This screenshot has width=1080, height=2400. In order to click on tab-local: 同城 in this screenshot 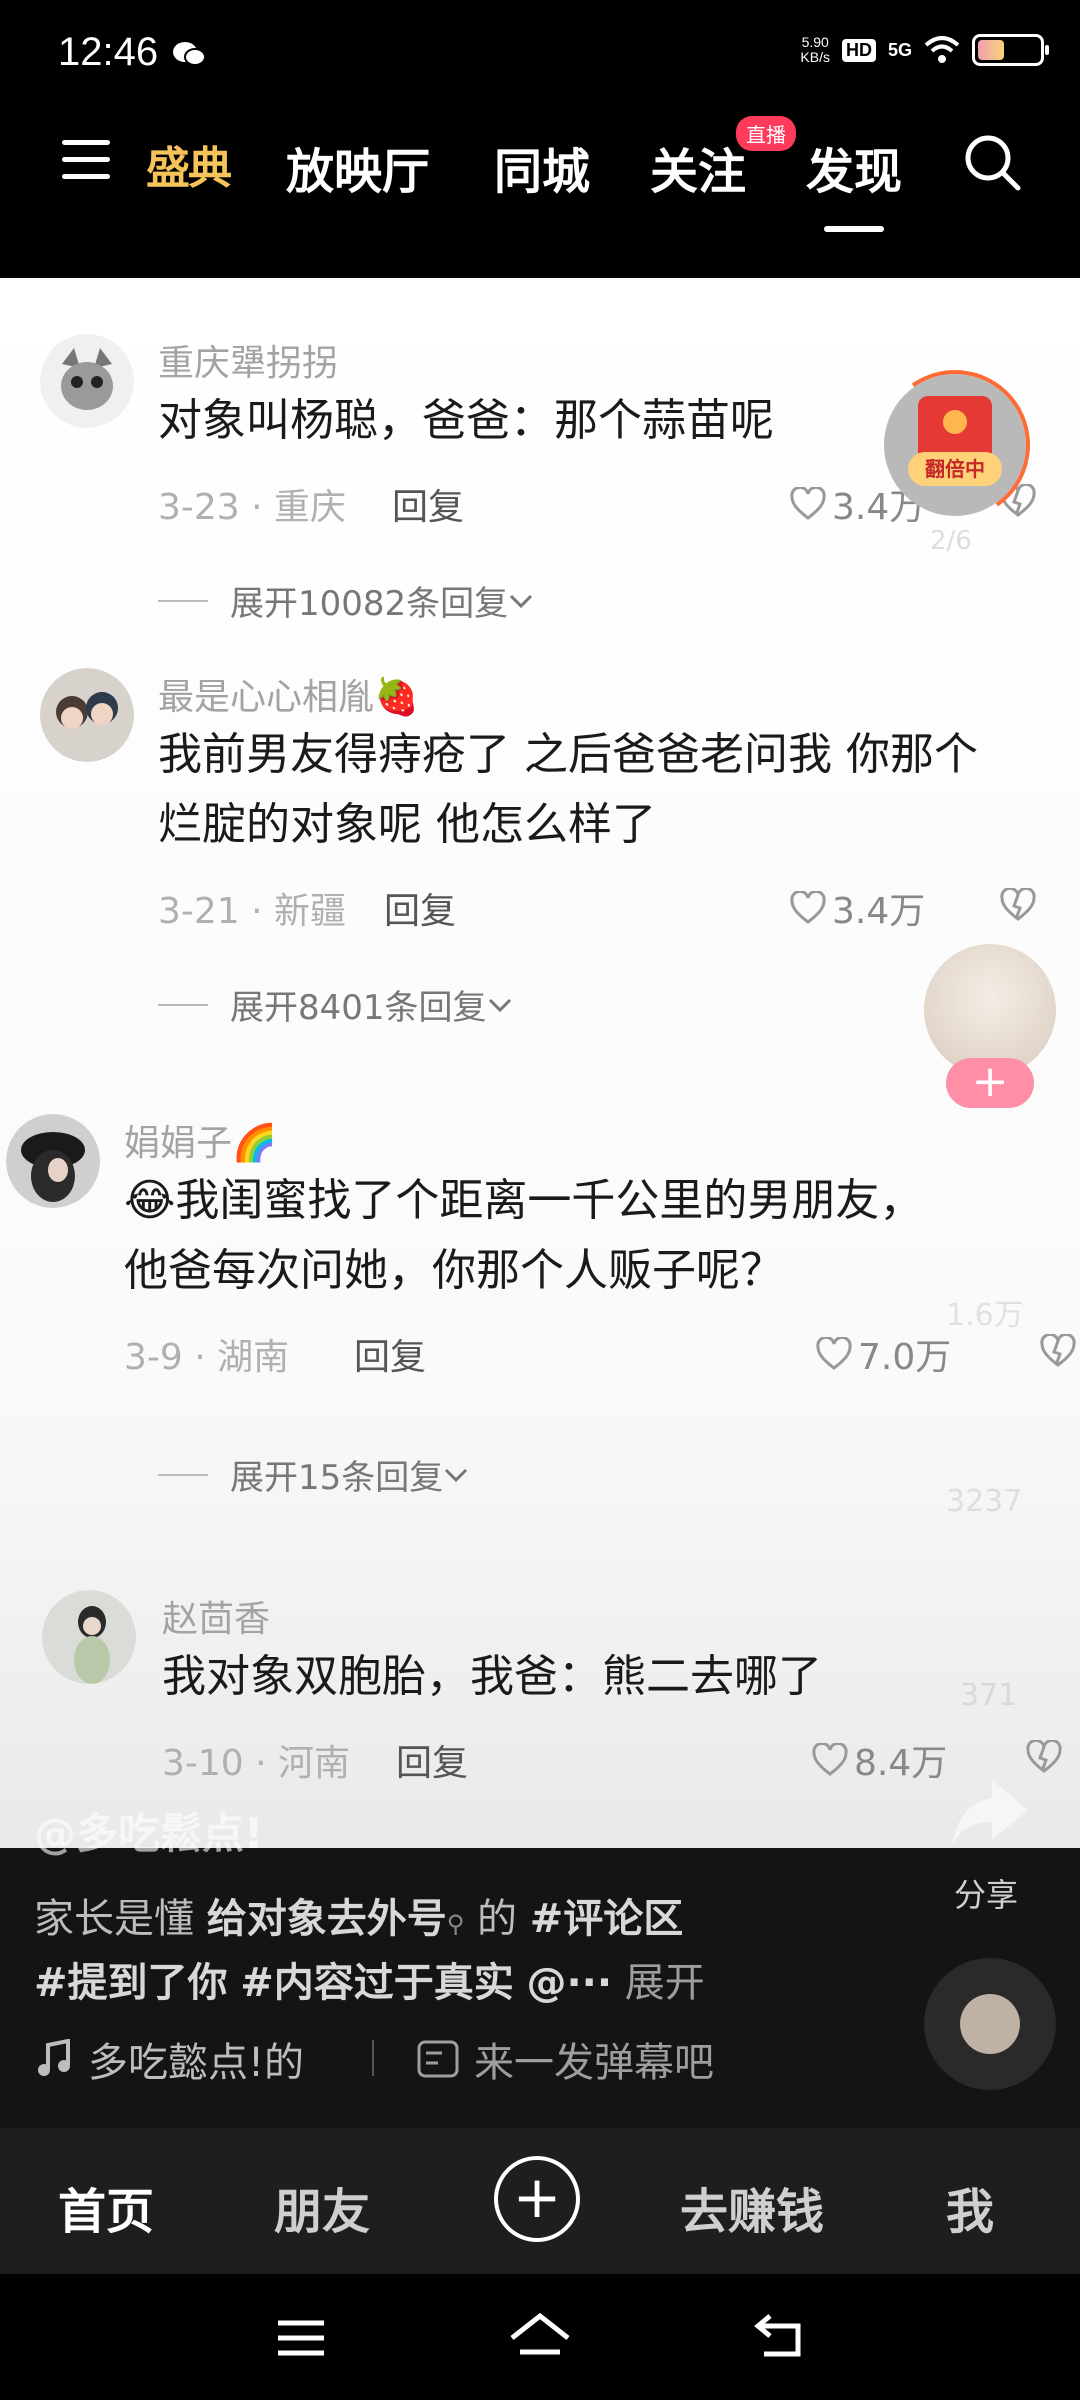, I will do `click(542, 167)`.